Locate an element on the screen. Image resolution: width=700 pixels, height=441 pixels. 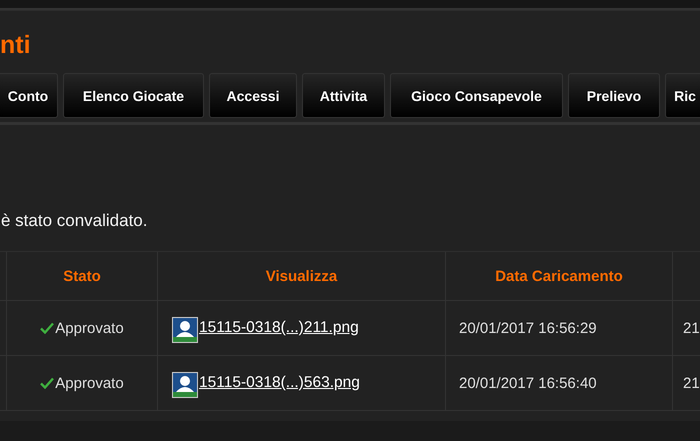
tab: Accessi is located at coordinates (253, 95).